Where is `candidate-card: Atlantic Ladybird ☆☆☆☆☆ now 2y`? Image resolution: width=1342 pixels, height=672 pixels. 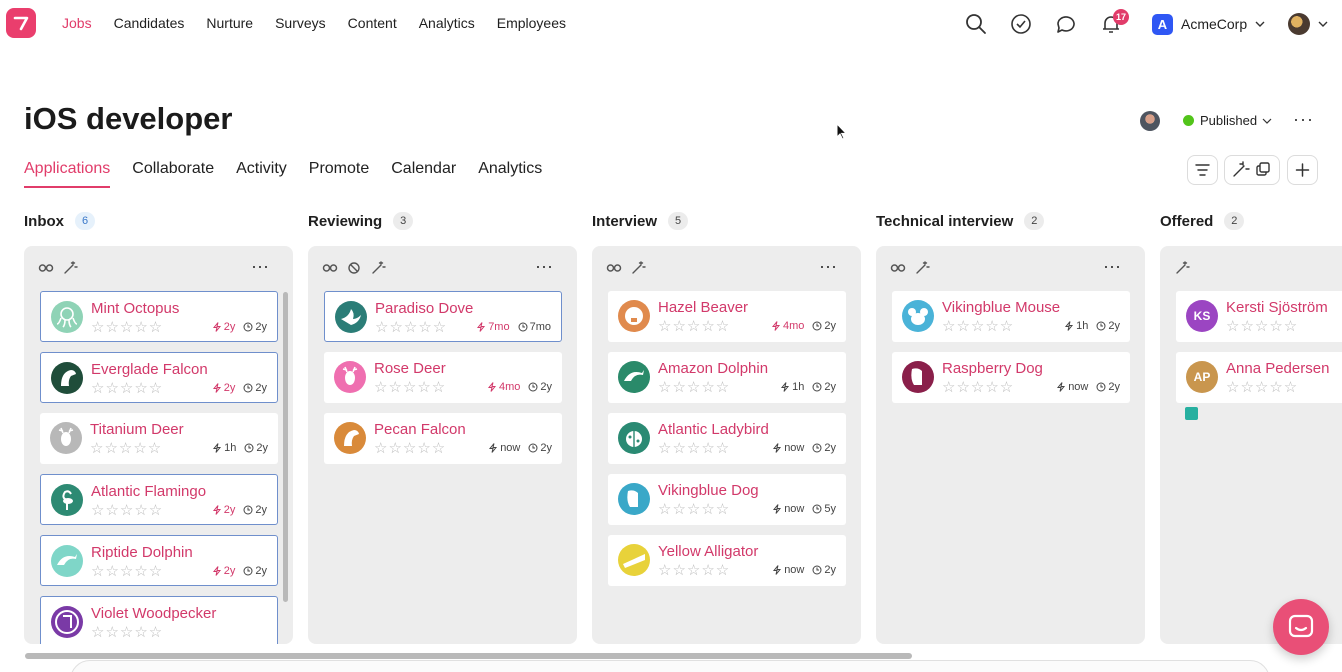
candidate-card: Atlantic Ladybird ☆☆☆☆☆ now 2y is located at coordinates (727, 438).